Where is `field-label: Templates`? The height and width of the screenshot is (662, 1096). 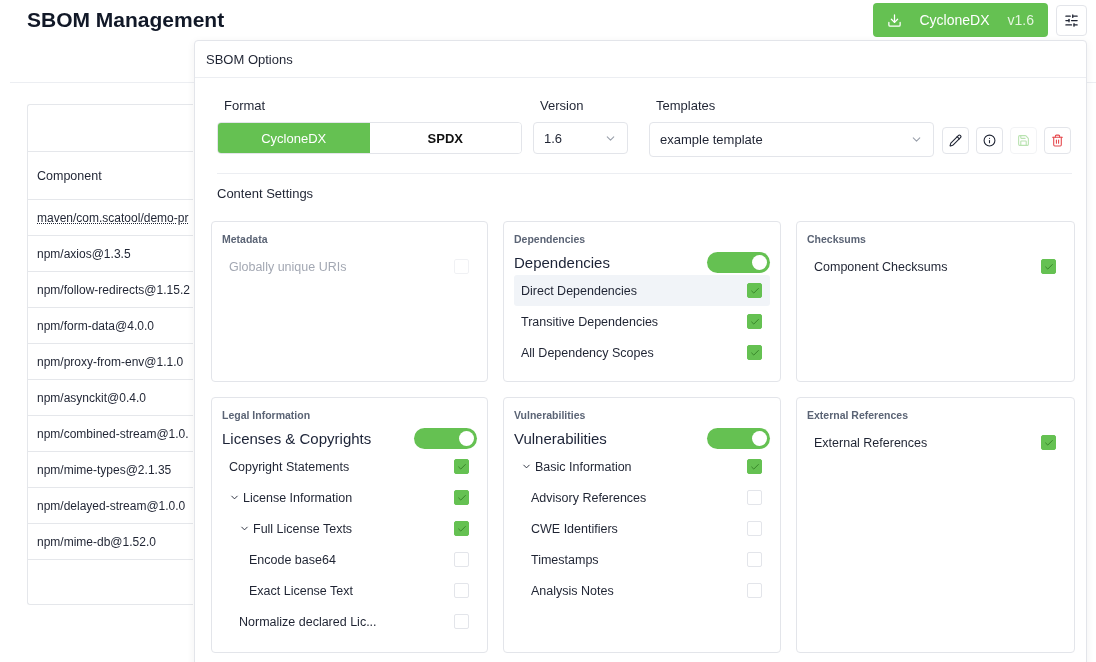
field-label: Templates is located at coordinates (686, 105).